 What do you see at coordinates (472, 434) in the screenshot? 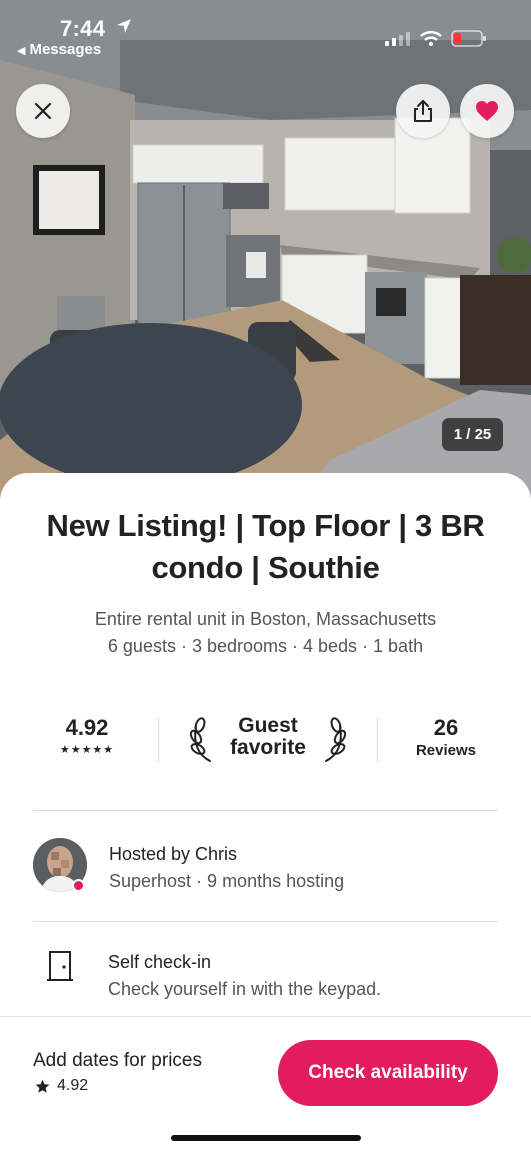
I see `photo-counter: 1 / 25` at bounding box center [472, 434].